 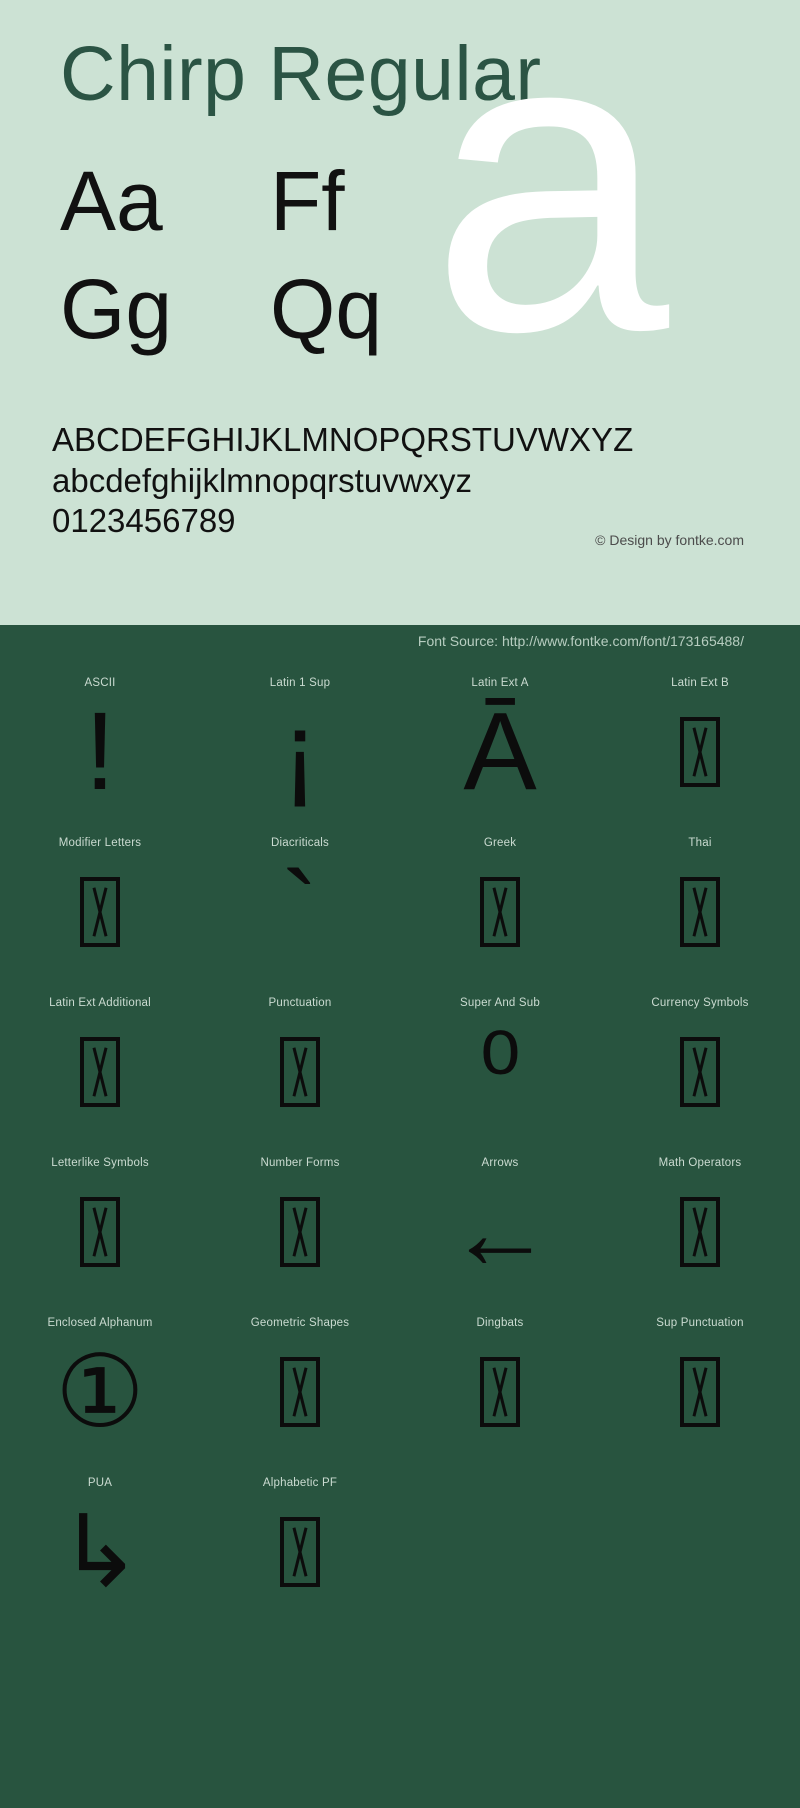 I want to click on charset-lowercase: abcdefghijklmnopqrstuvwxyz, so click(x=262, y=480).